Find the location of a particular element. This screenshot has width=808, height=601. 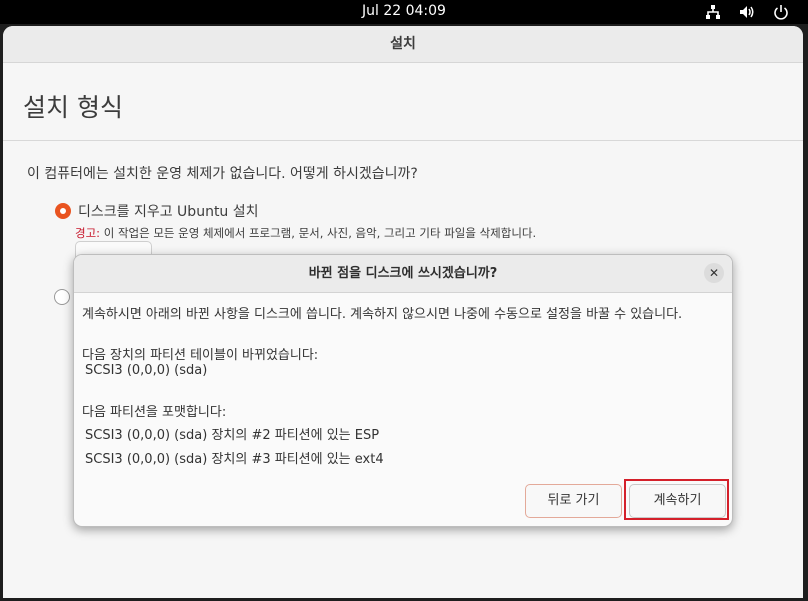

format-item: SCSI3 (0,0,0) (sda) 장치의 #3 파티션에 있는 ext4 is located at coordinates (234, 459).